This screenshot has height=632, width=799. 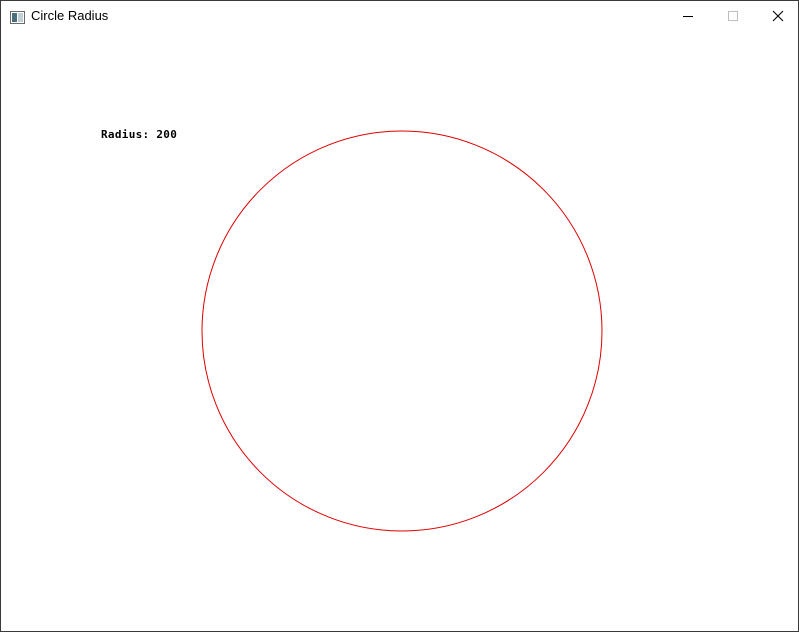 I want to click on window-title: Circle Radius, so click(x=70, y=15).